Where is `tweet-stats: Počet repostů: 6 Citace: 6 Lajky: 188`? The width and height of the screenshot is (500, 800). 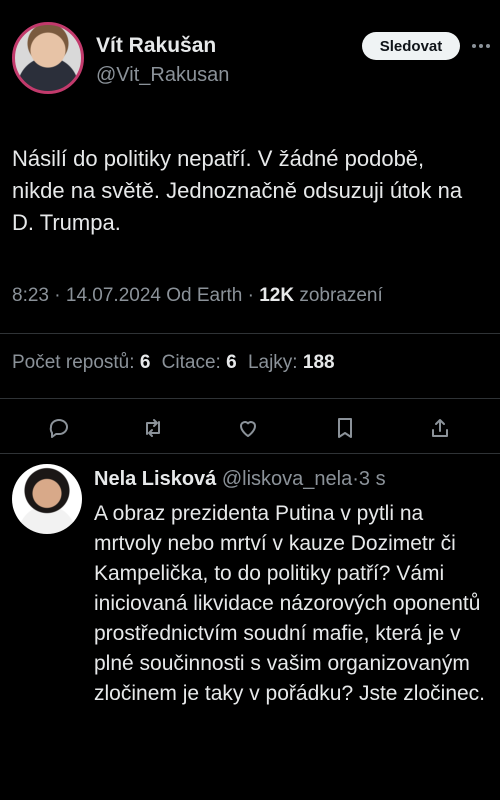 tweet-stats: Počet repostů: 6 Citace: 6 Lajky: 188 is located at coordinates (176, 363).